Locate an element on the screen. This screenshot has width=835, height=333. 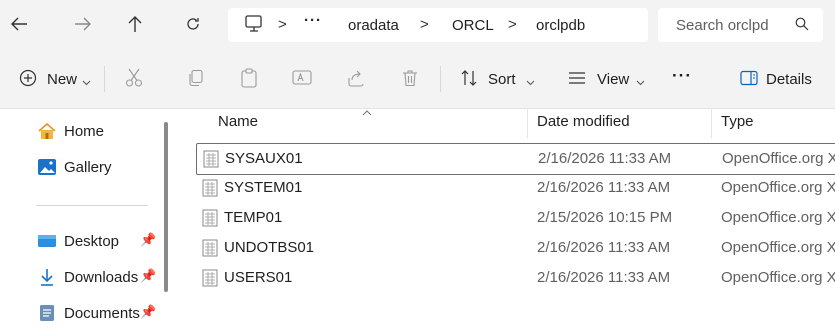
sidebar-item-label: Documents is located at coordinates (102, 313).